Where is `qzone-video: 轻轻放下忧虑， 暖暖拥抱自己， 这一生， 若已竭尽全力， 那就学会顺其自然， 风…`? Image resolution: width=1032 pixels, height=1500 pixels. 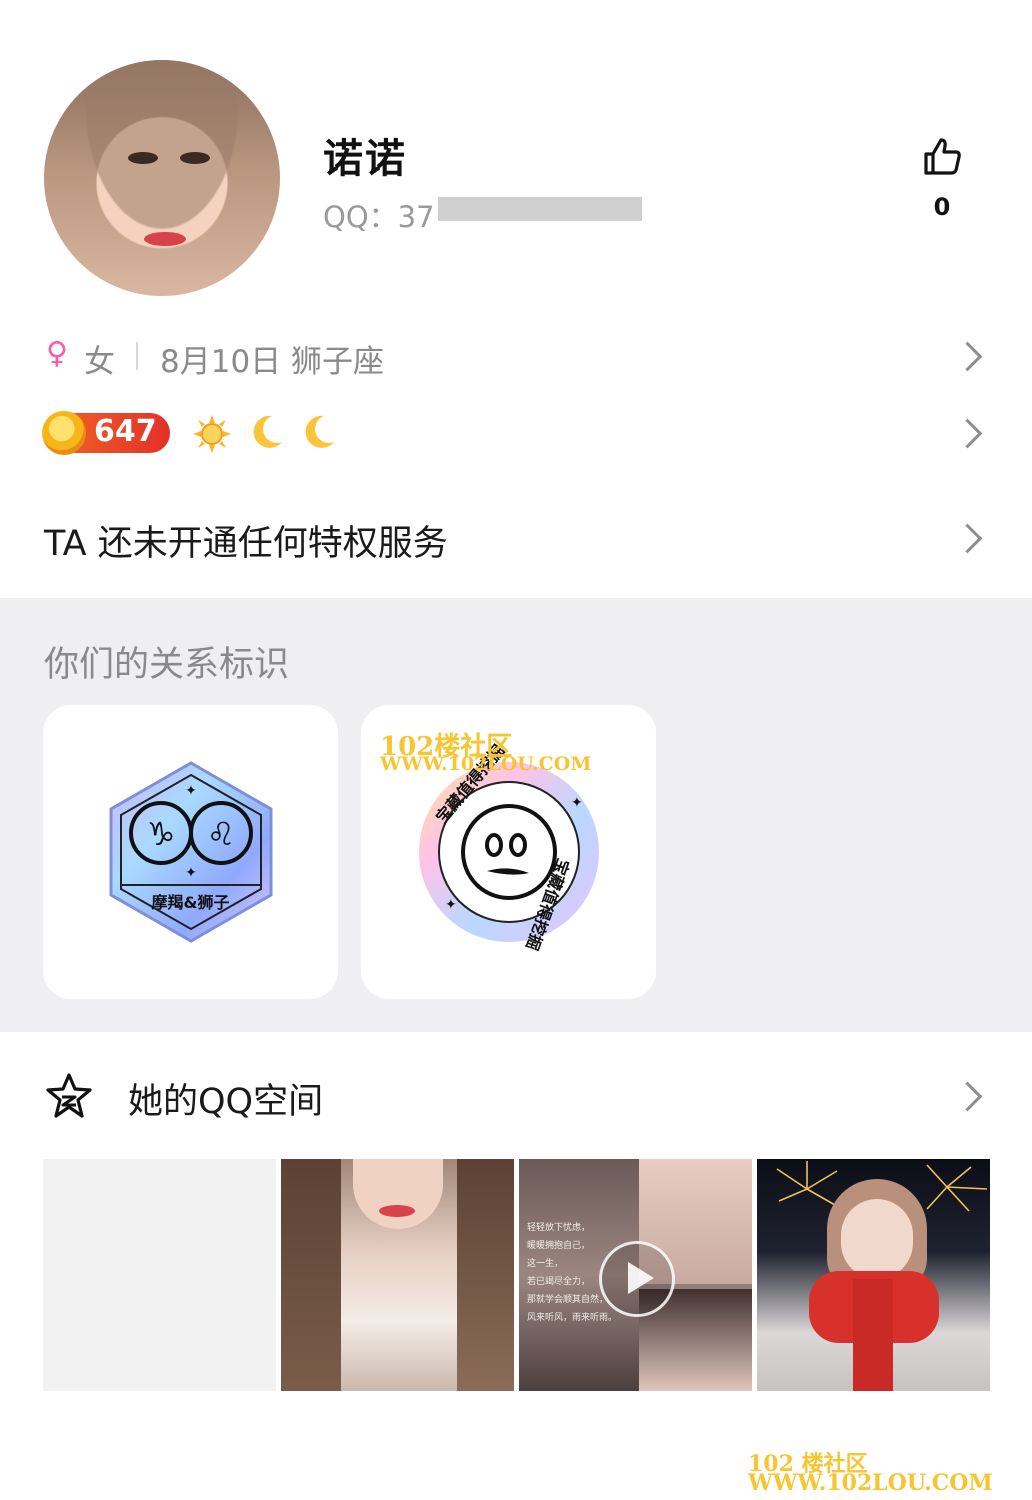 qzone-video: 轻轻放下忧虑， 暖暖拥抱自己， 这一生， 若已竭尽全力， 那就学会顺其自然， 风… is located at coordinates (635, 1275).